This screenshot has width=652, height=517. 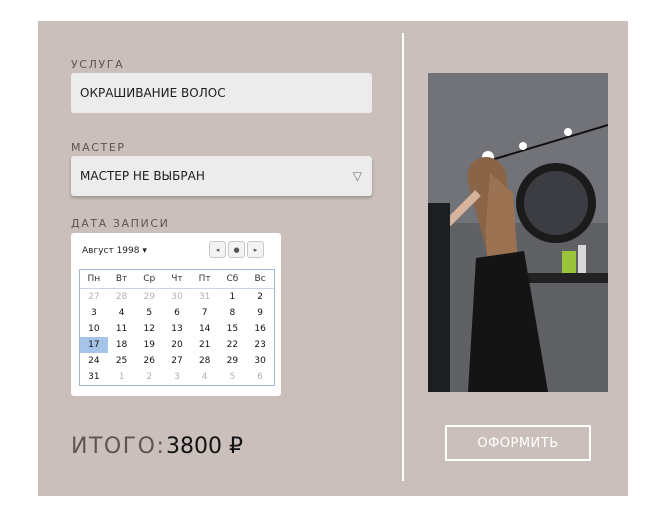 I want to click on weekday-header: Ср, so click(x=149, y=279).